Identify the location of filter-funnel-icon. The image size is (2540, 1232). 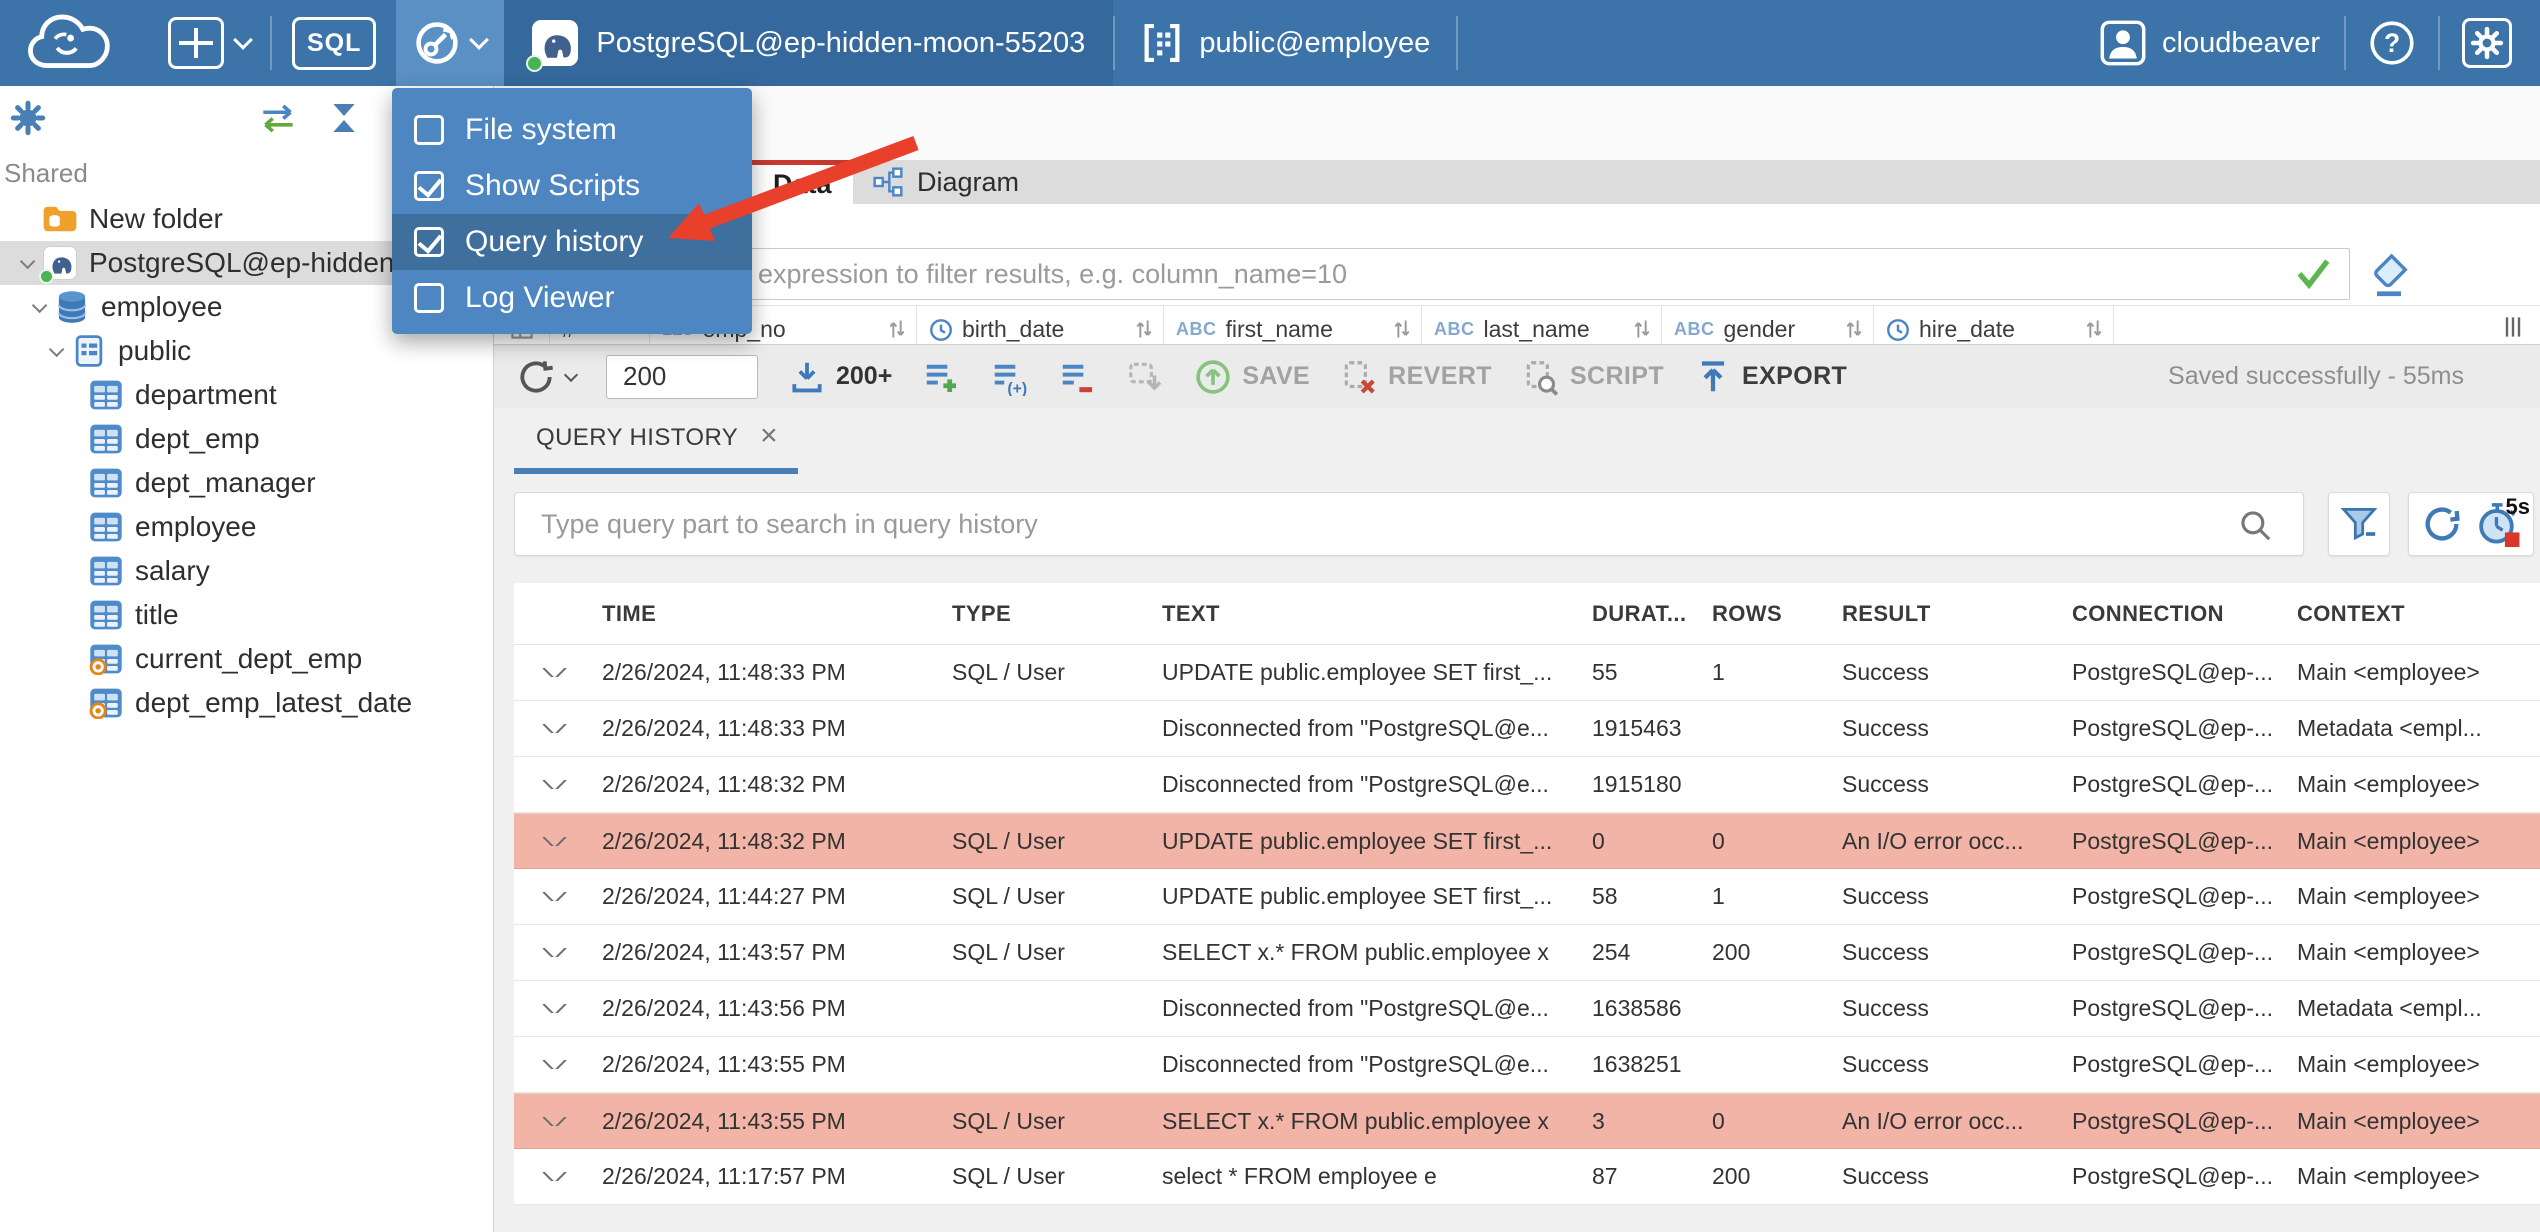
(2359, 524).